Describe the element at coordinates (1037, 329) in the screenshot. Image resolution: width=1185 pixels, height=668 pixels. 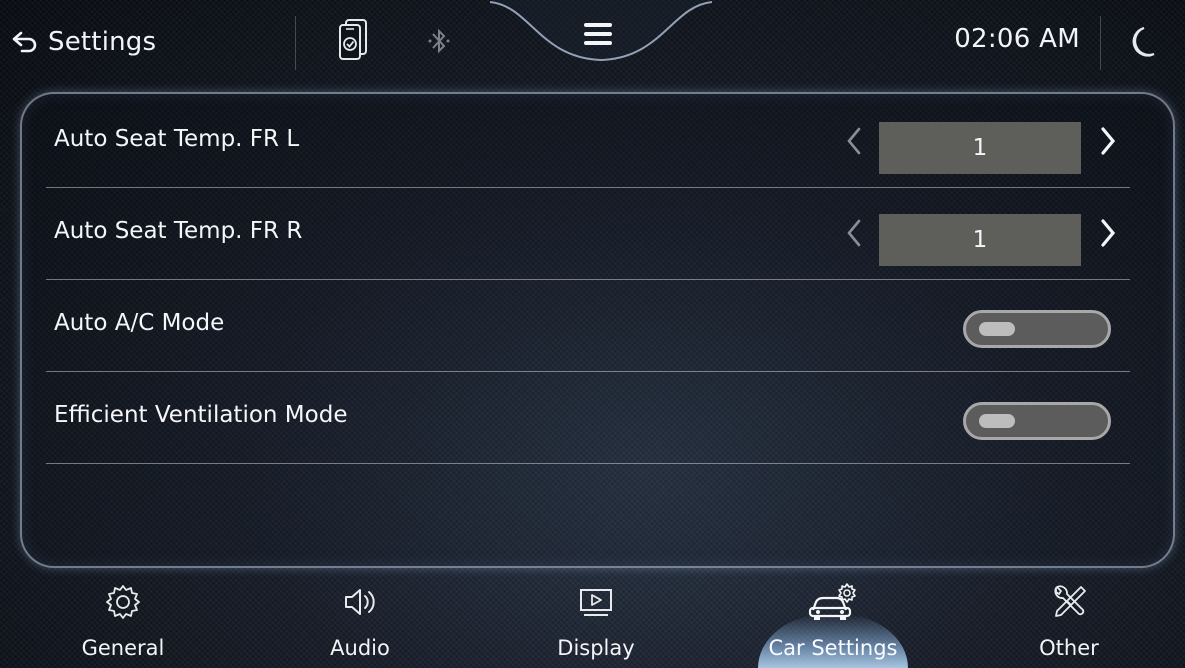
I see `auto-ac-mode-toggle` at that location.